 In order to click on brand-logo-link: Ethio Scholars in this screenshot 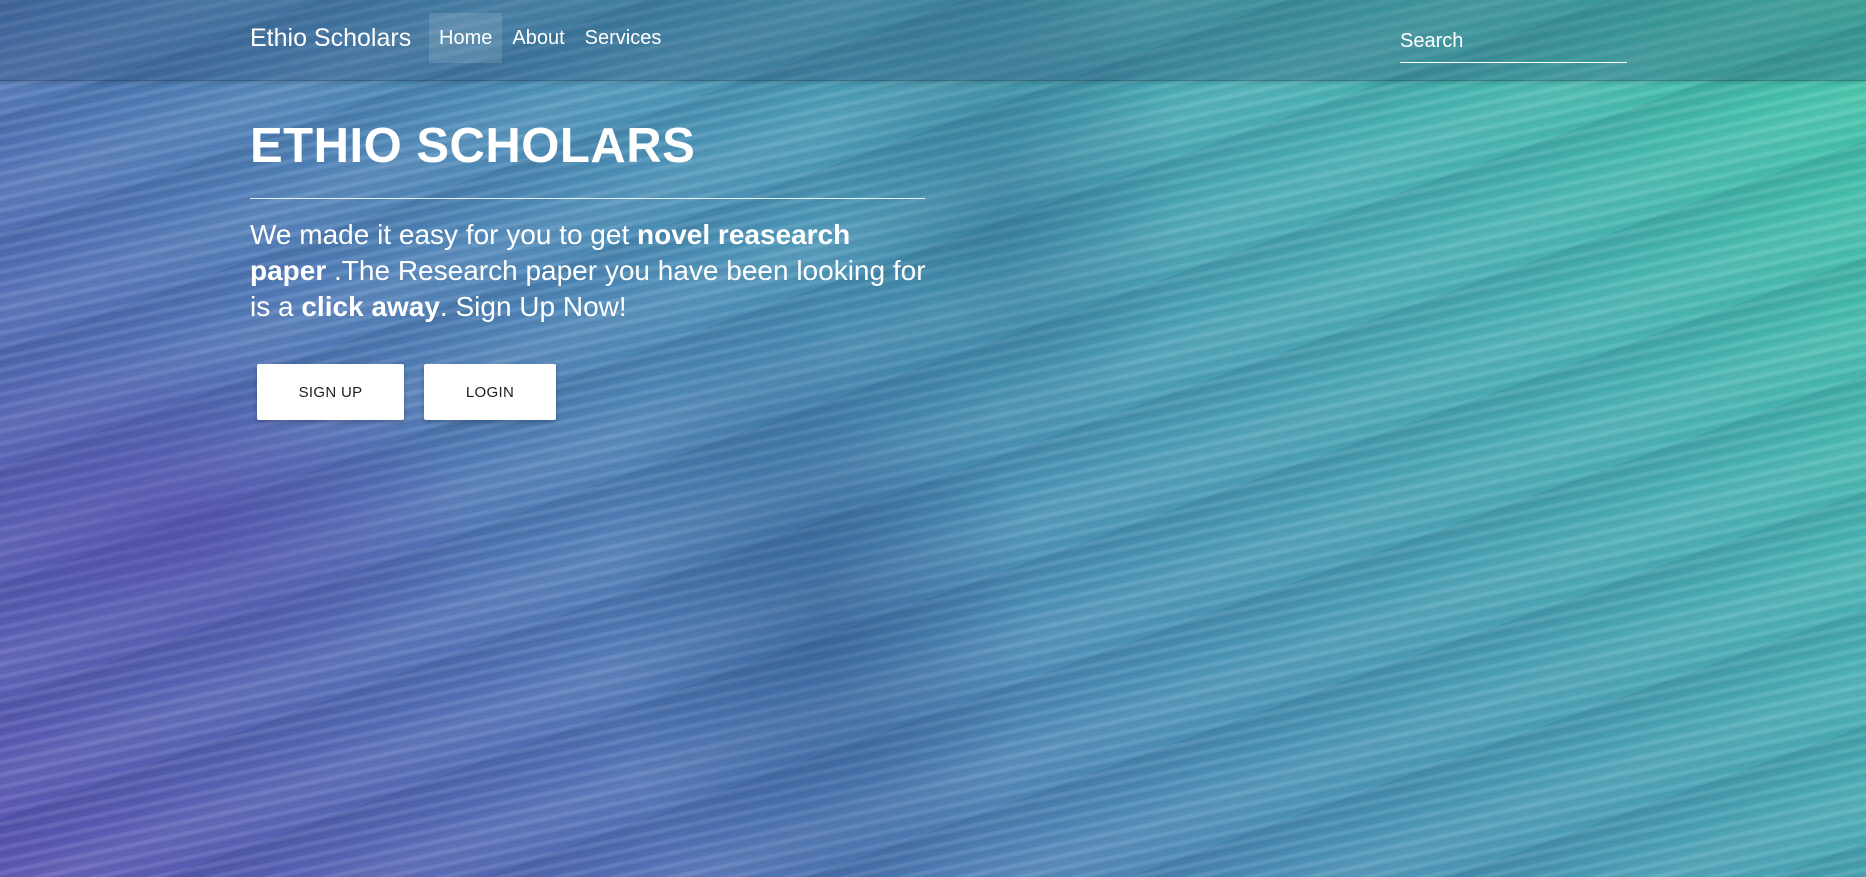, I will do `click(330, 38)`.